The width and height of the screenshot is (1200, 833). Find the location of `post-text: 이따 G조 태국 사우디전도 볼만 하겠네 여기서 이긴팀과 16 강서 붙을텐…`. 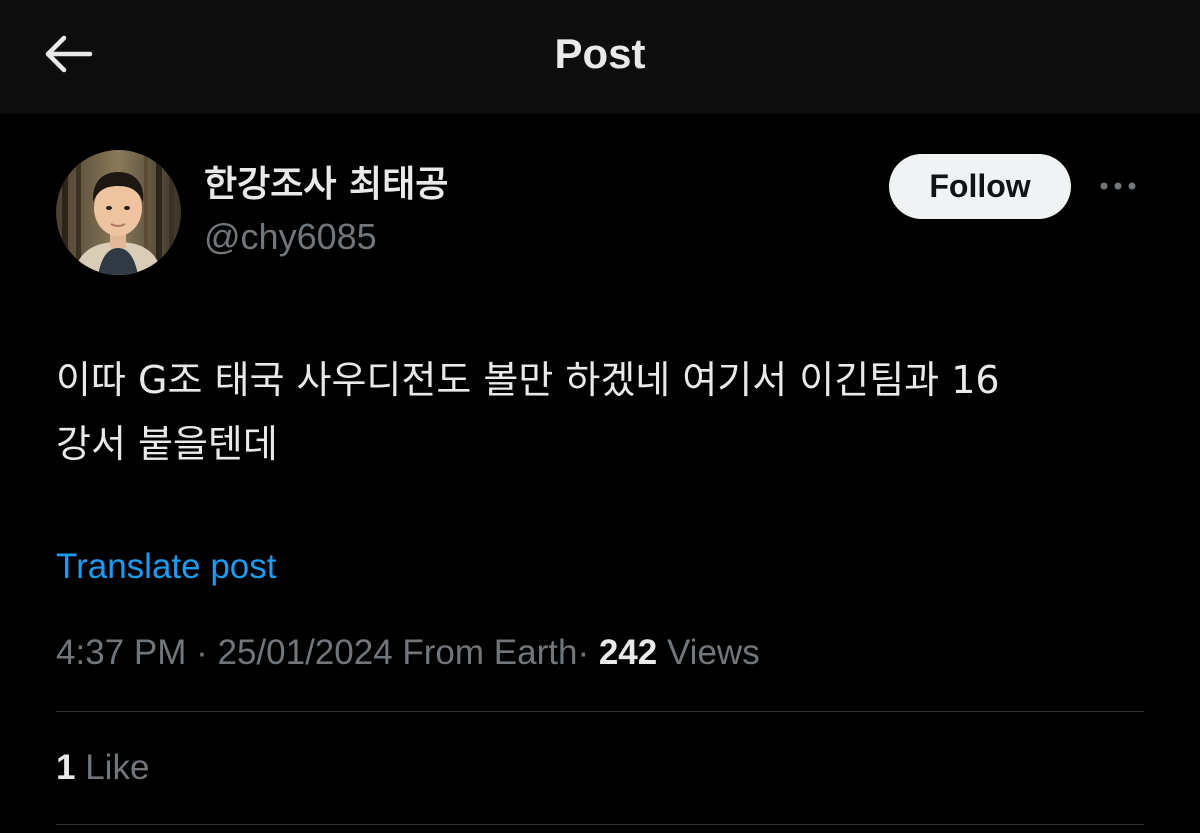

post-text: 이따 G조 태국 사우디전도 볼만 하겠네 여기서 이긴팀과 16 강서 붙을텐… is located at coordinates (528, 412).